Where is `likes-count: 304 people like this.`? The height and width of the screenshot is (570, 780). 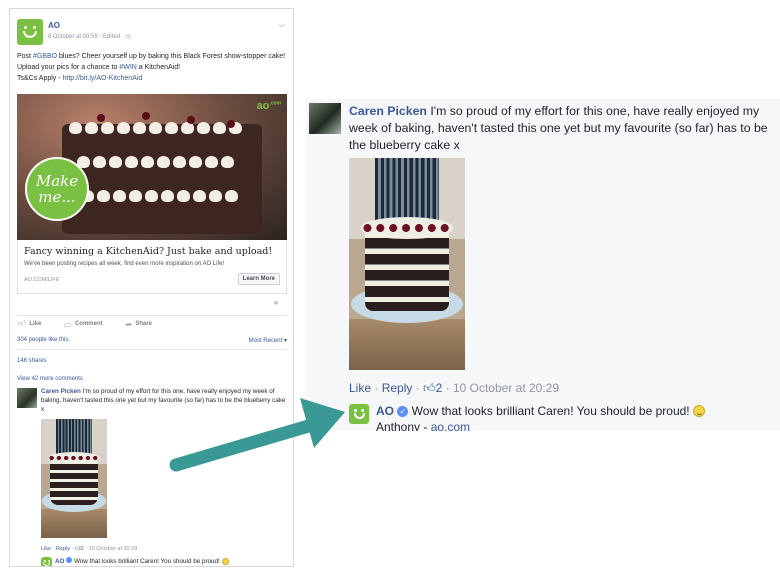 likes-count: 304 people like this. is located at coordinates (43, 340).